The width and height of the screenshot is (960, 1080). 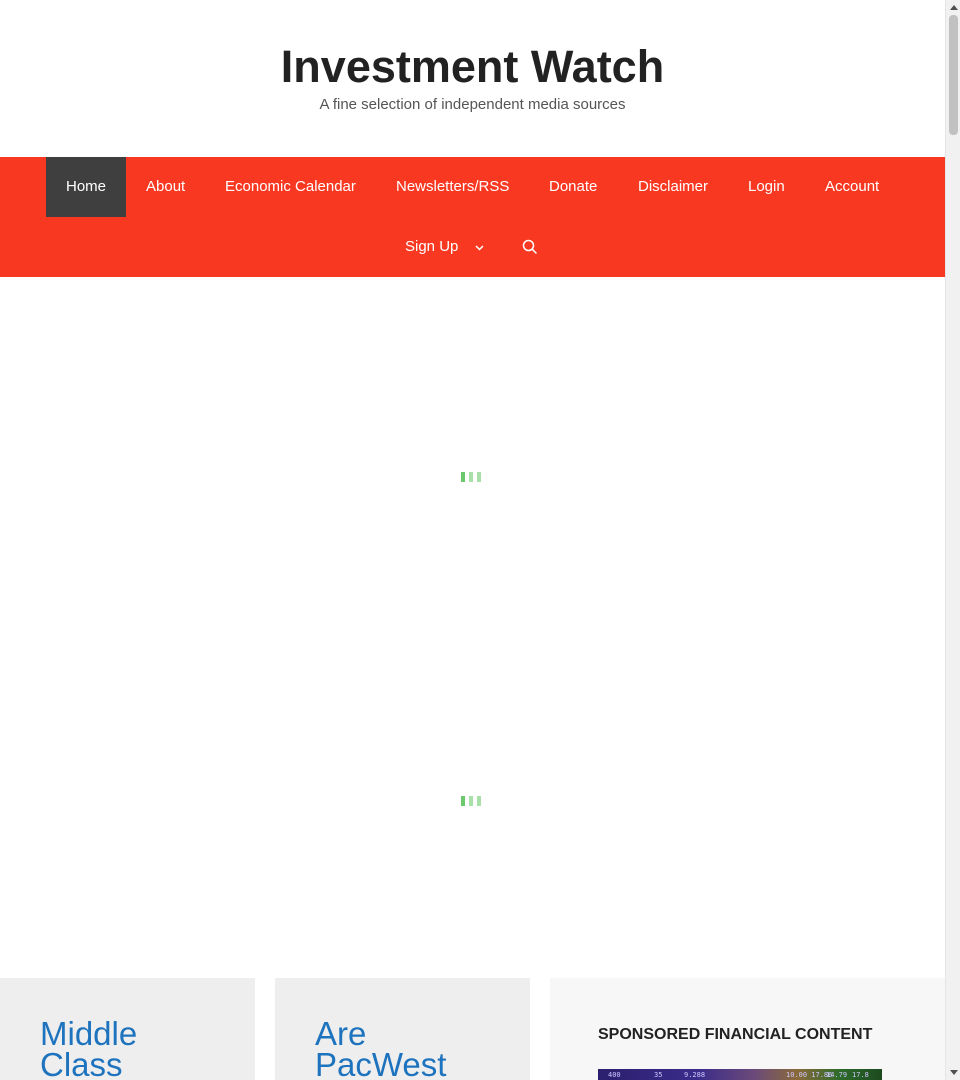 I want to click on nav-item-label: Account, so click(x=852, y=186).